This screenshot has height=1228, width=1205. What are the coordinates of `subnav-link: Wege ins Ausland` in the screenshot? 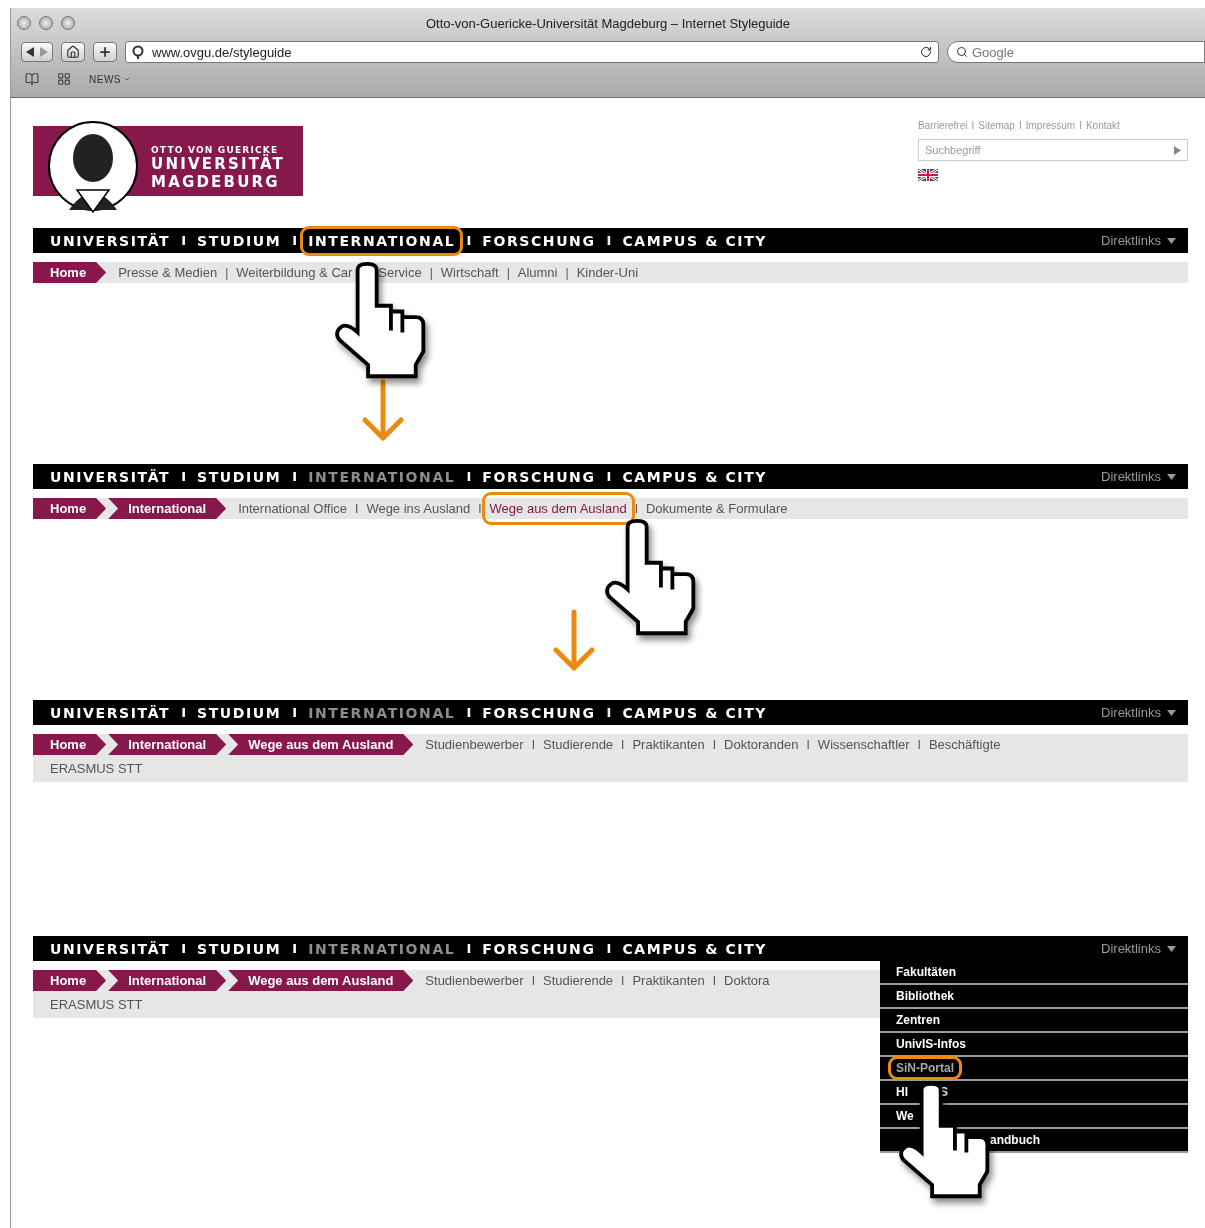 It's located at (418, 508).